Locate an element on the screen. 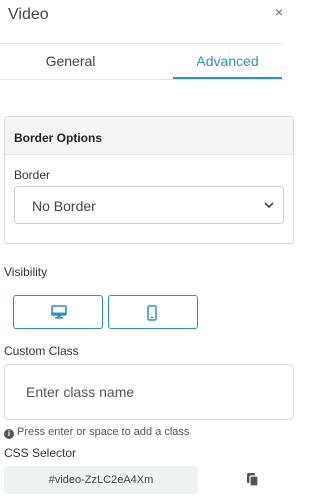 This screenshot has width=320, height=500. visibility-desktop-button is located at coordinates (58, 312).